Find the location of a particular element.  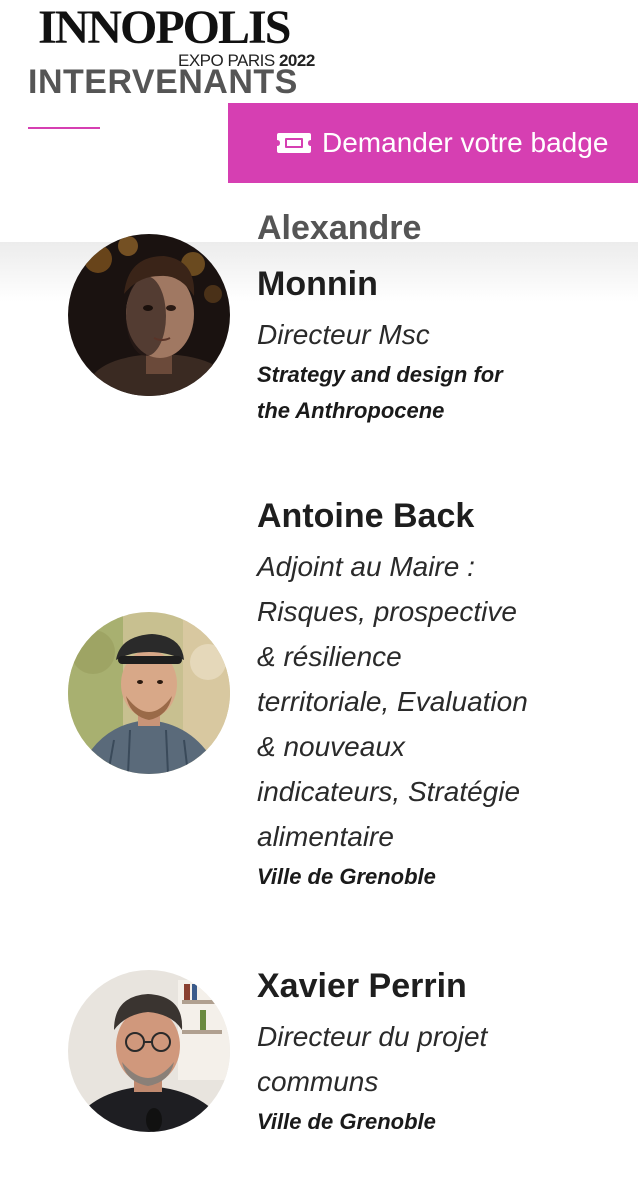

speaker-last-name: Monnin is located at coordinates (317, 284).